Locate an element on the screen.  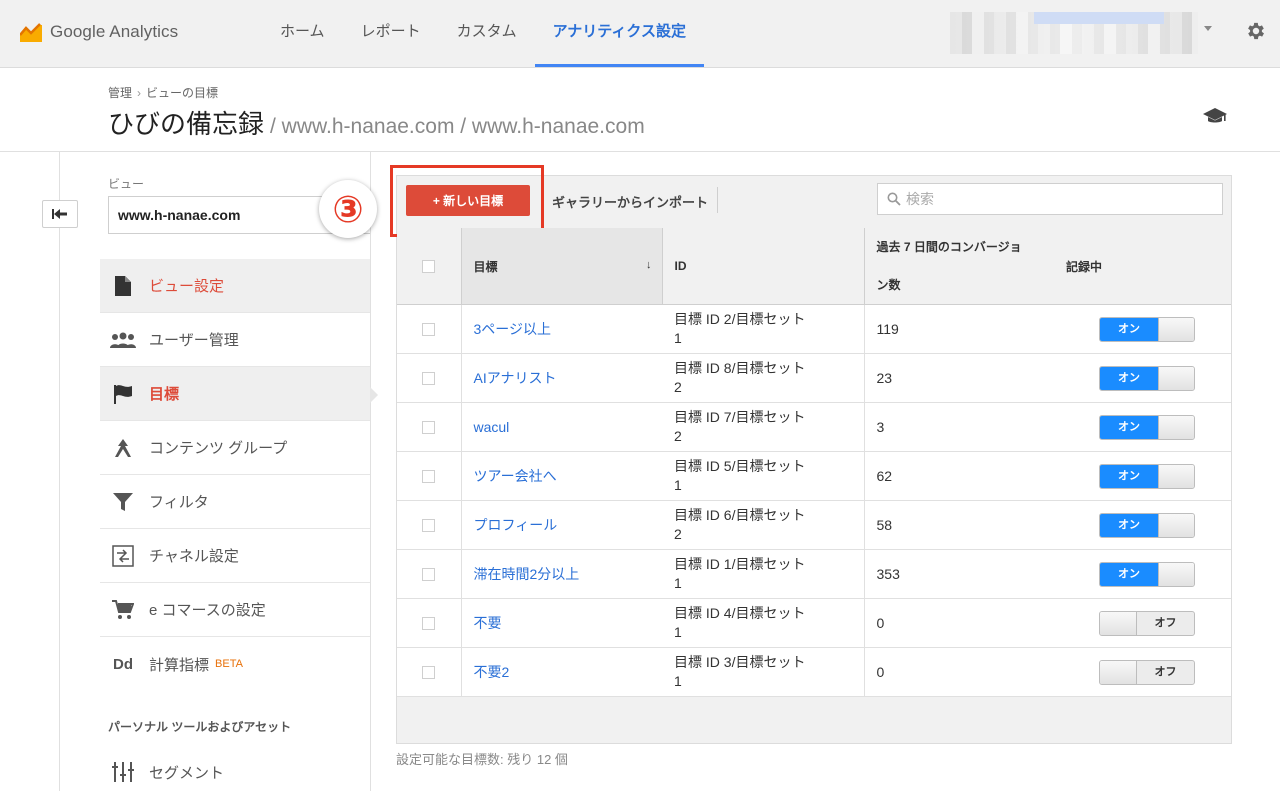
goal-name-link: ツアー会社へ is located at coordinates (515, 476).